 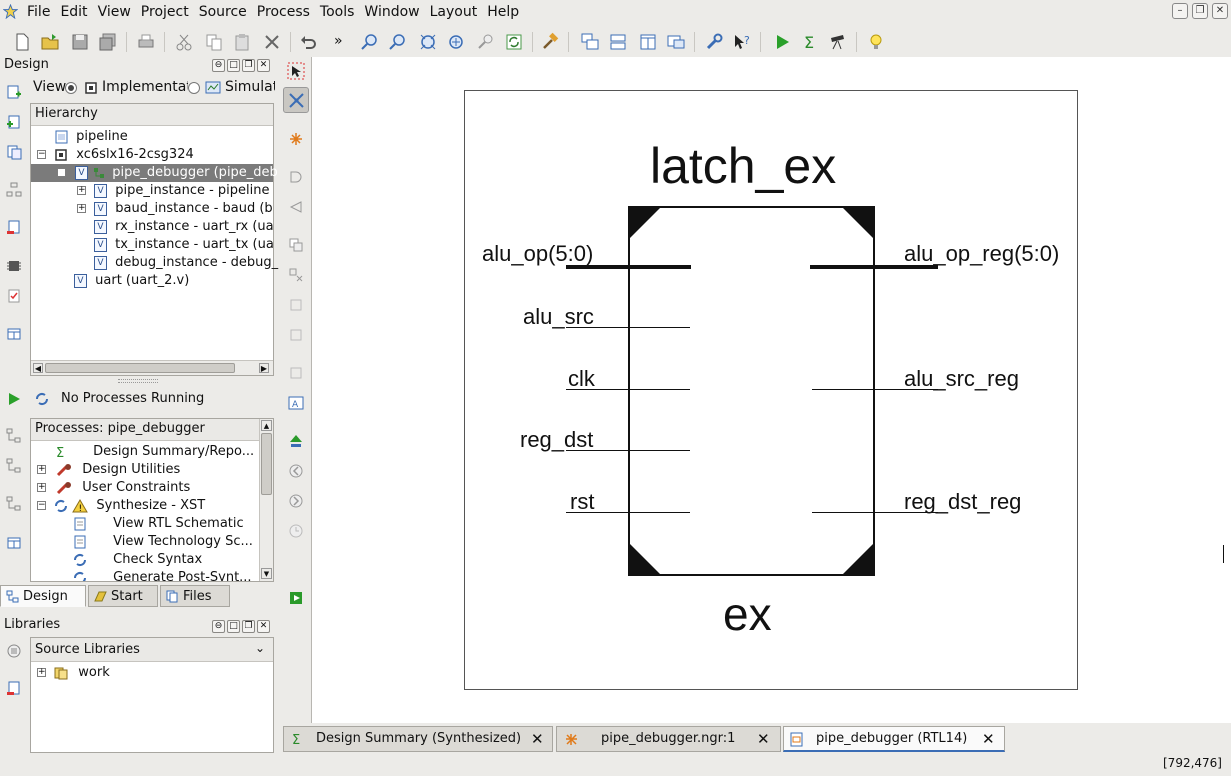 I want to click on refresh-icon, so click(x=514, y=42).